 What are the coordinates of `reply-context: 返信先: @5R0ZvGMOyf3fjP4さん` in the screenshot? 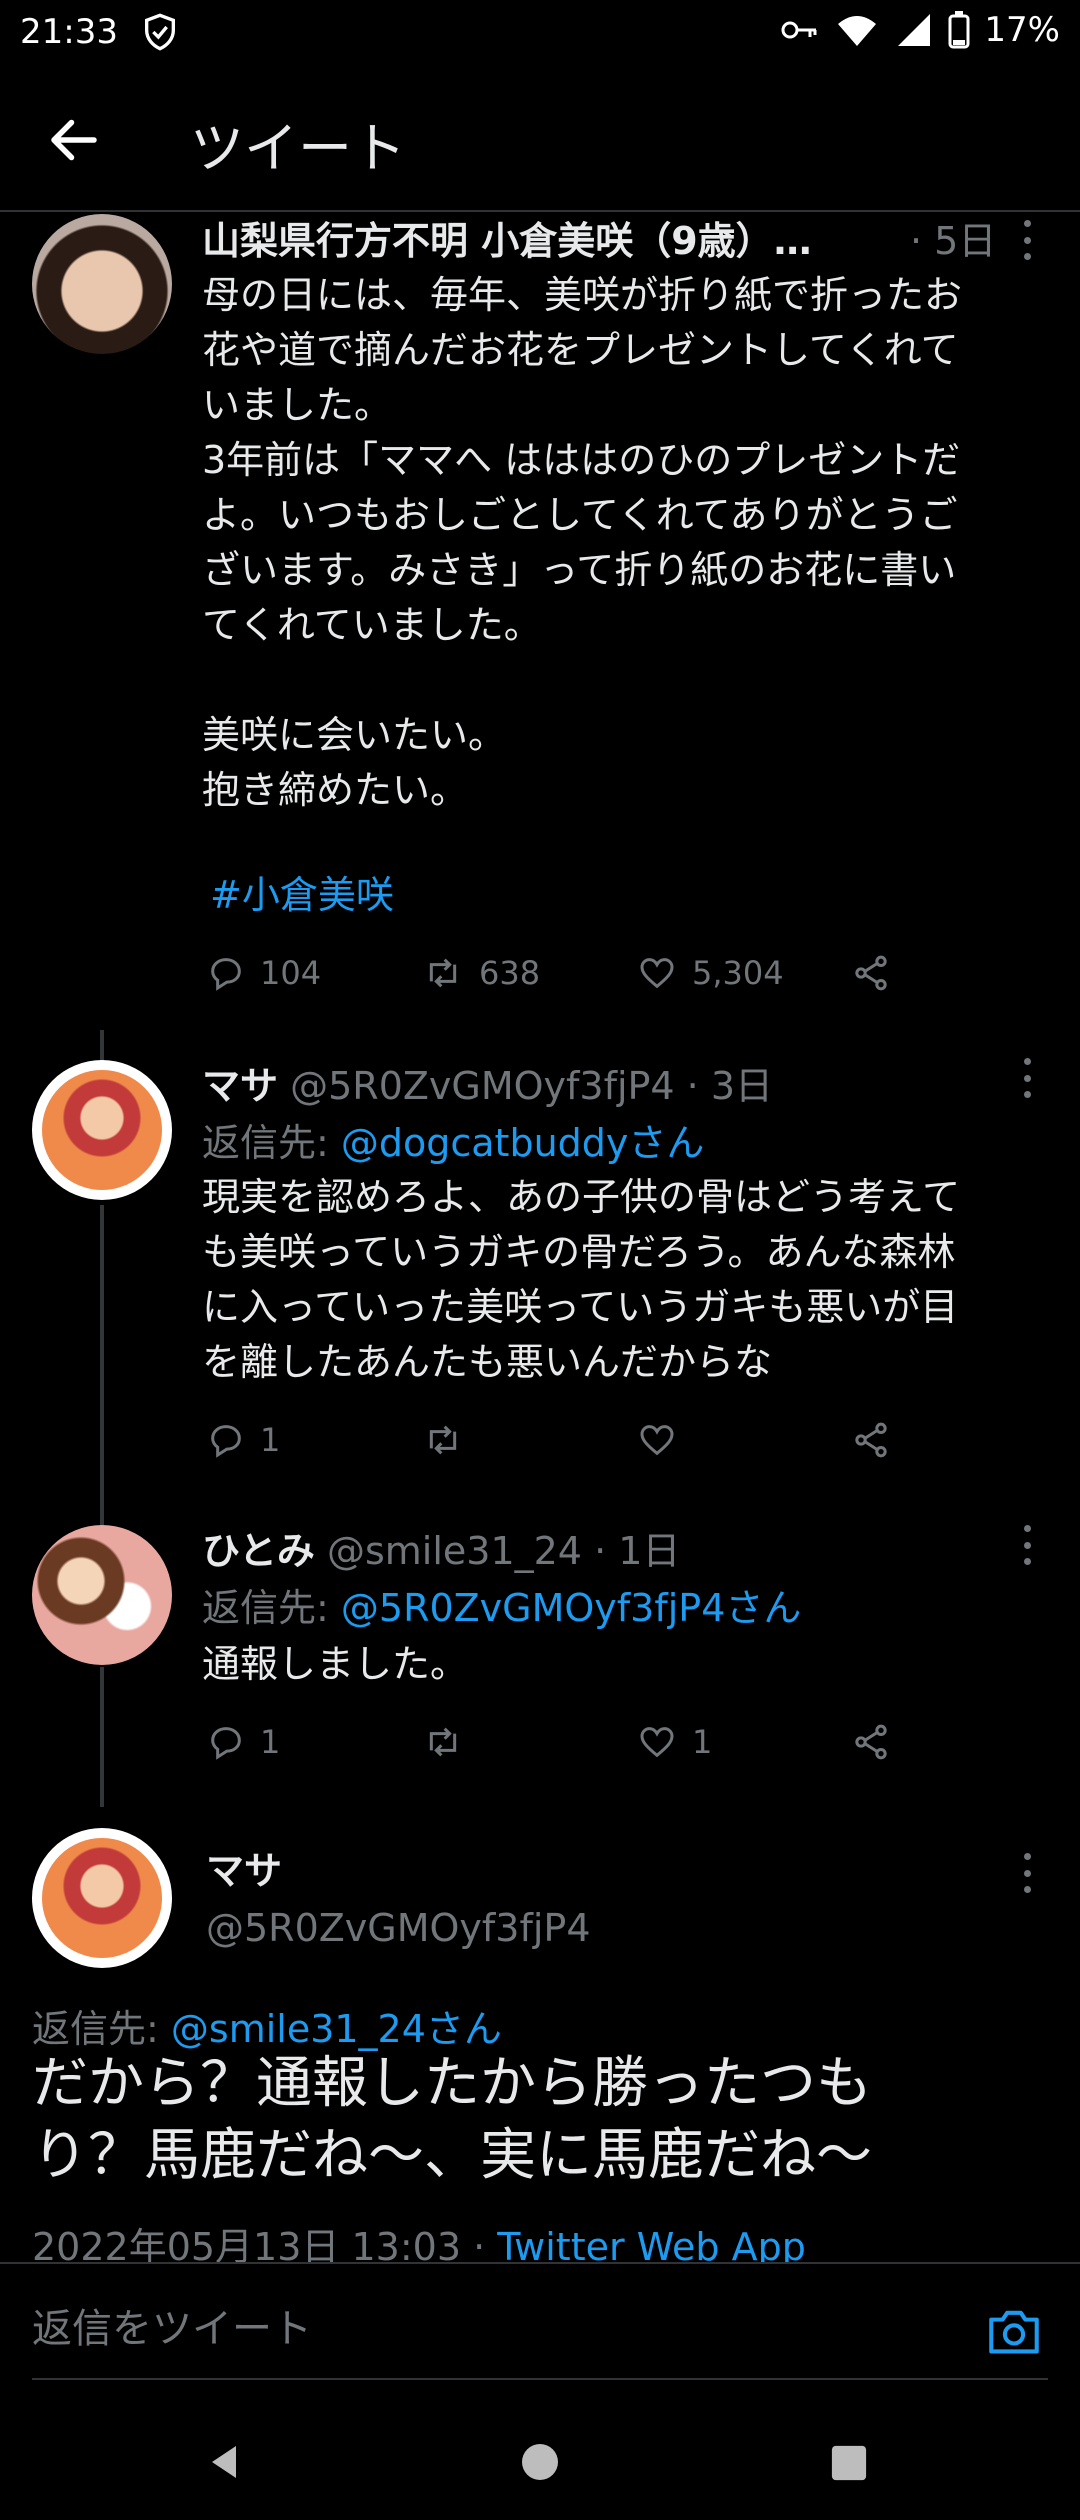 It's located at (501, 1604).